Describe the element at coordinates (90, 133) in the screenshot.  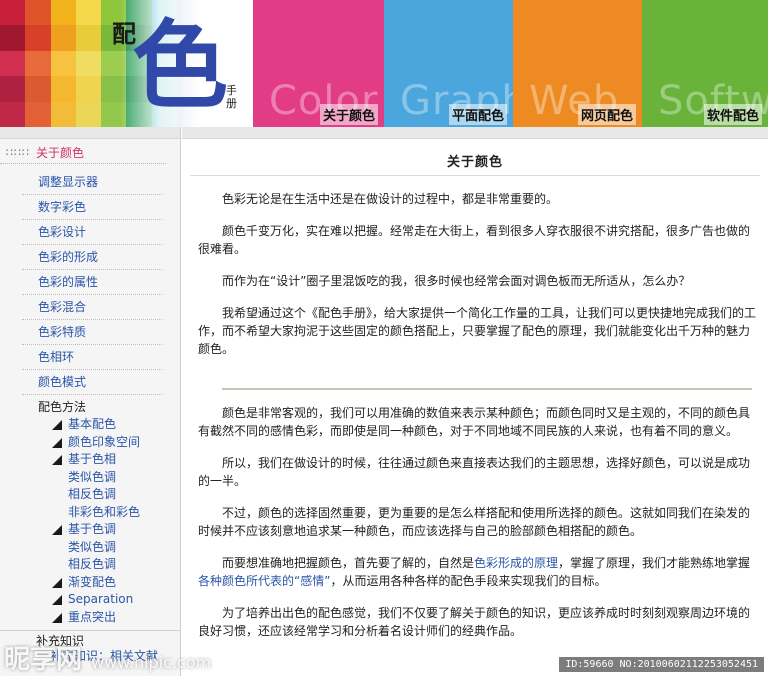
I see `sidebar-top-bar` at that location.